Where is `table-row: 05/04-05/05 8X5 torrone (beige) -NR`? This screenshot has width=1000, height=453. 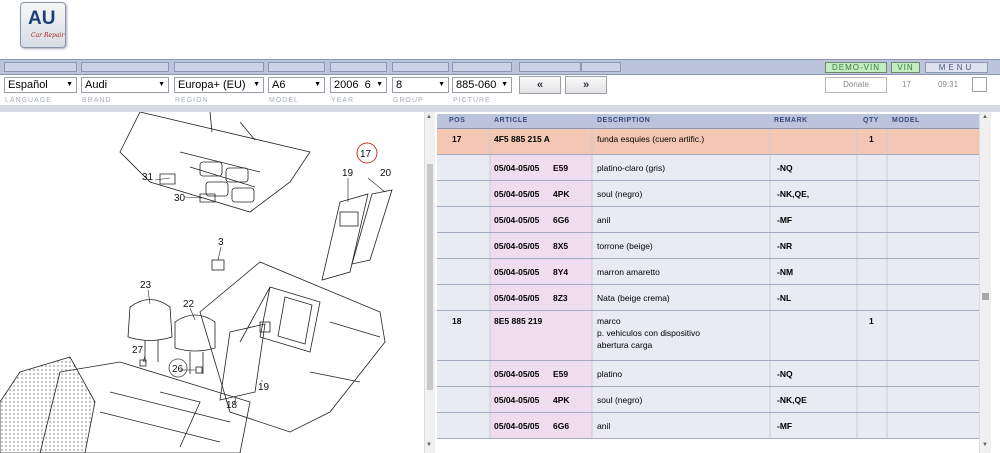
table-row: 05/04-05/05 8X5 torrone (beige) -NR is located at coordinates (708, 246).